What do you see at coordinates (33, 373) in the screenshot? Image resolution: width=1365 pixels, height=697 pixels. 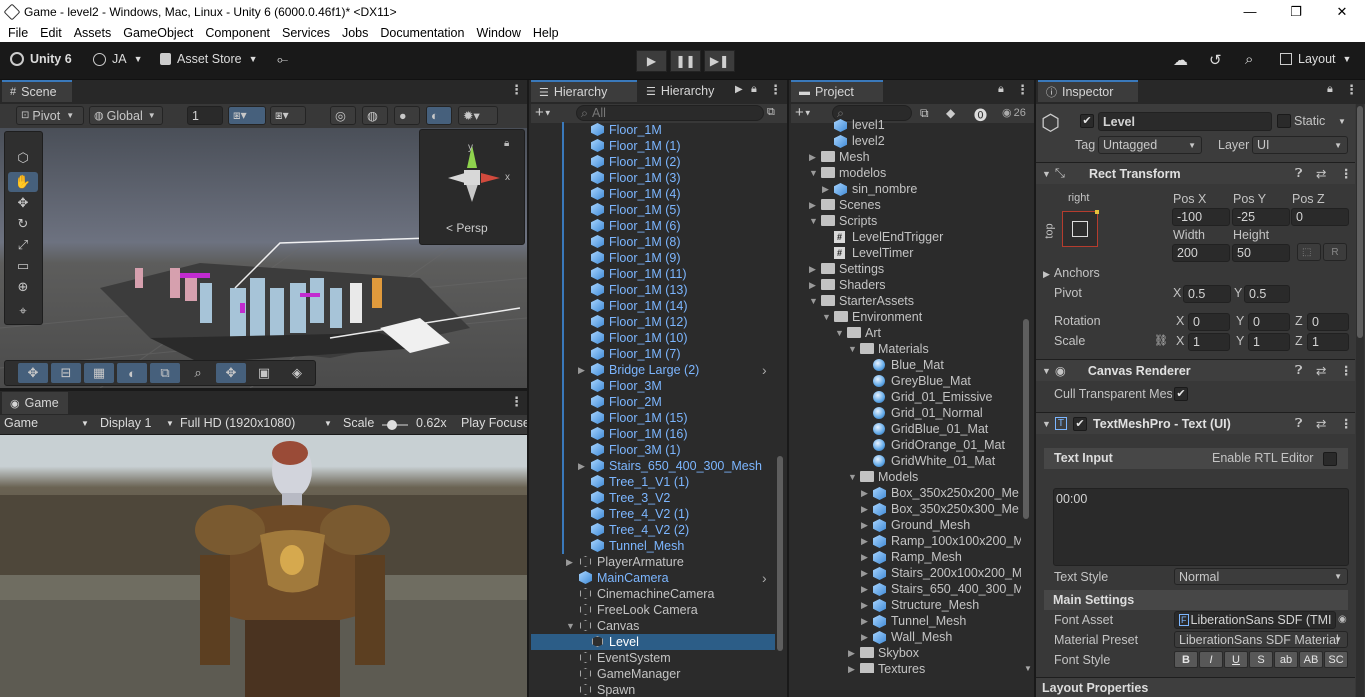 I see `overlay-move-icon: ✥` at bounding box center [33, 373].